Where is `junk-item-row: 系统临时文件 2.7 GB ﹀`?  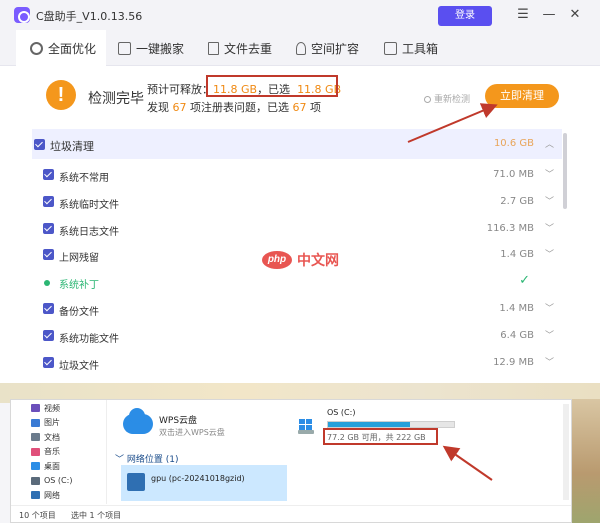 junk-item-row: 系统临时文件 2.7 GB ﹀ is located at coordinates (297, 202).